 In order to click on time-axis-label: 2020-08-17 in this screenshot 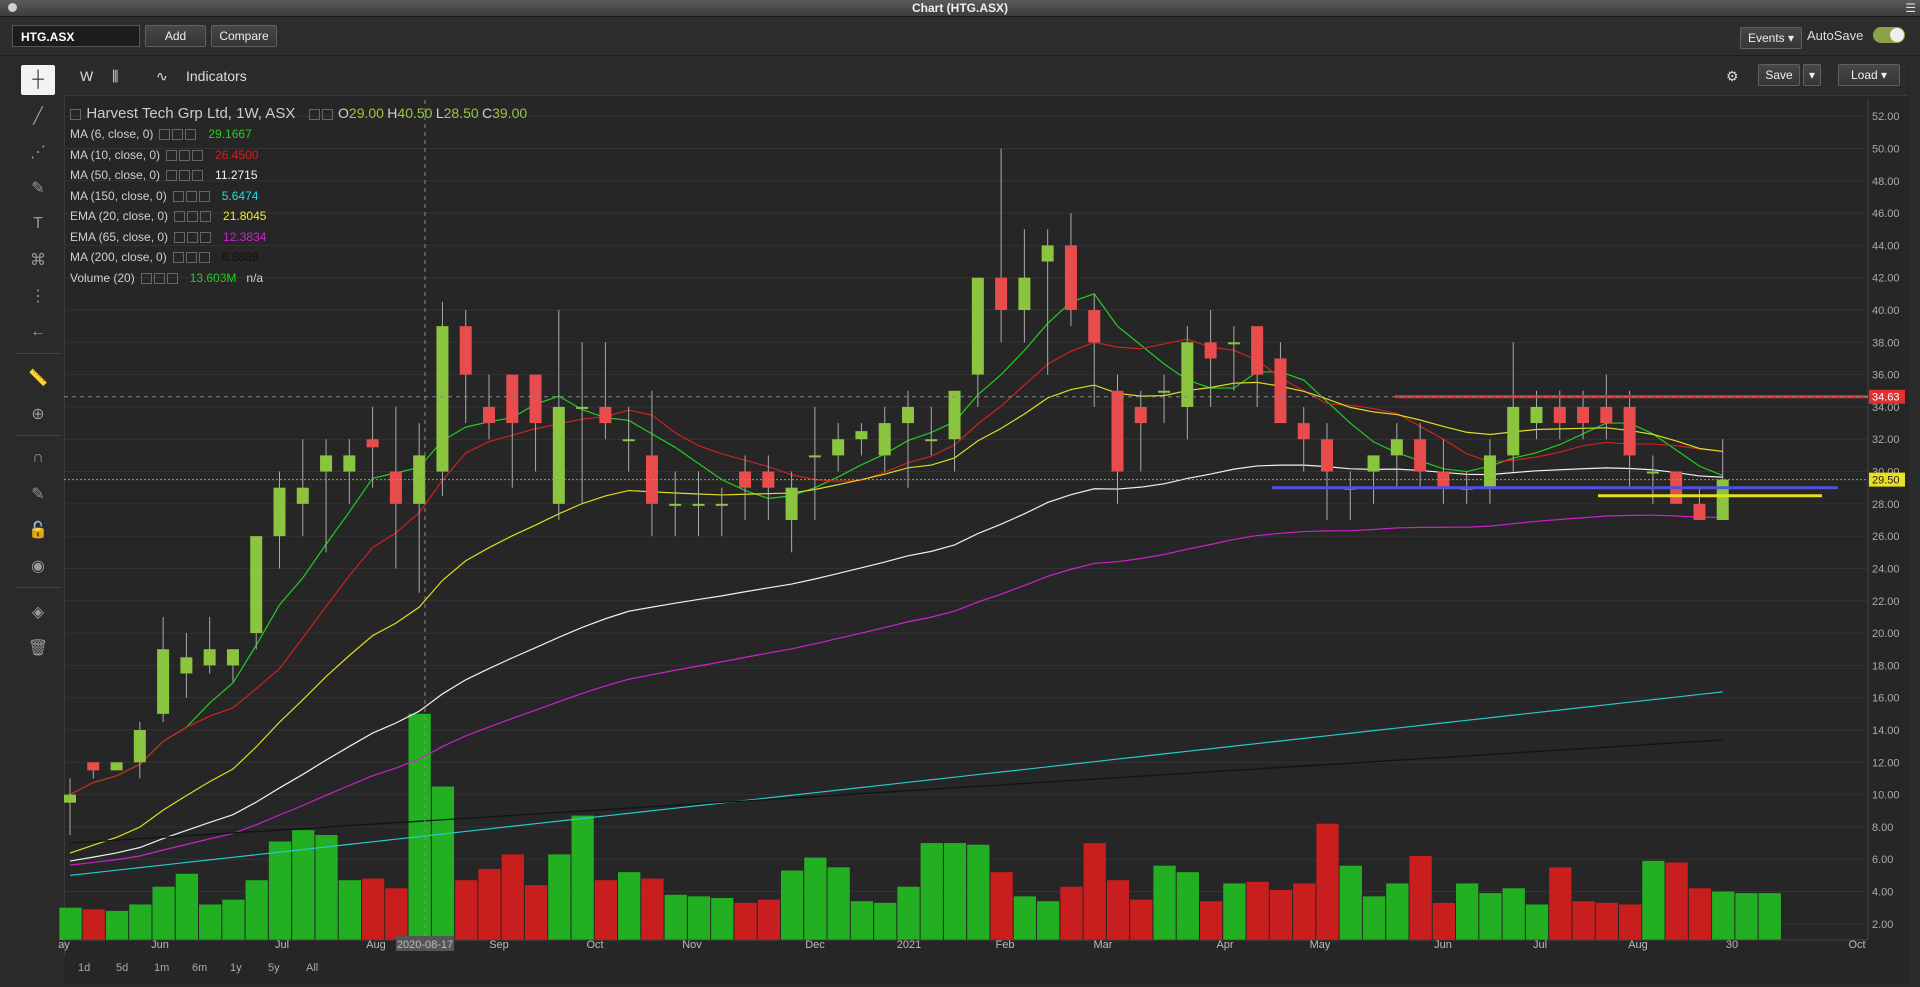, I will do `click(425, 945)`.